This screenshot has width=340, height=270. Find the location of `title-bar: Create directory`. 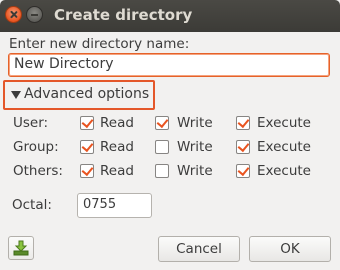

title-bar: Create directory is located at coordinates (170, 16).